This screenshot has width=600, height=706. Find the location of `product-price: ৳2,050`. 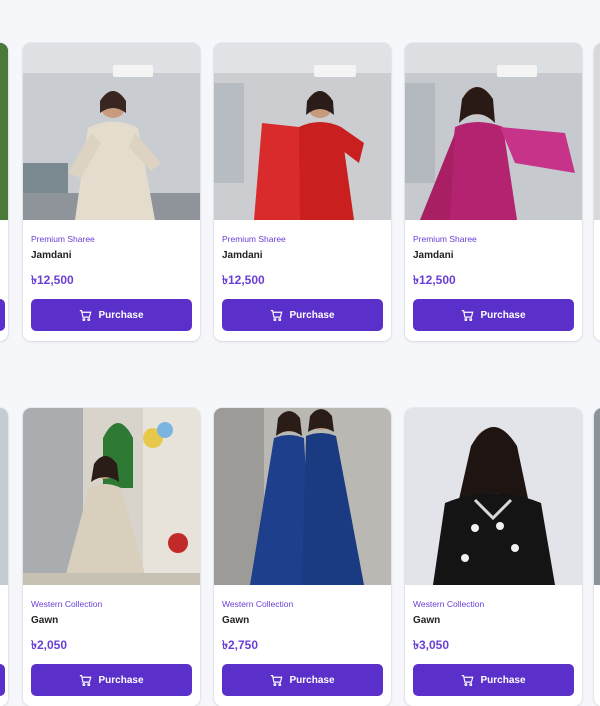

product-price: ৳2,050 is located at coordinates (49, 645).